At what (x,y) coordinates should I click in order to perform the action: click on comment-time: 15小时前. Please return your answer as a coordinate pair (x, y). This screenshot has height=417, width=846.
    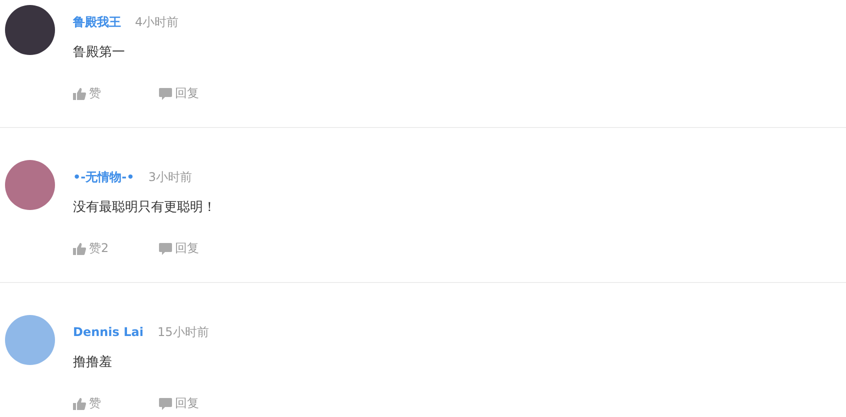
    Looking at the image, I should click on (183, 332).